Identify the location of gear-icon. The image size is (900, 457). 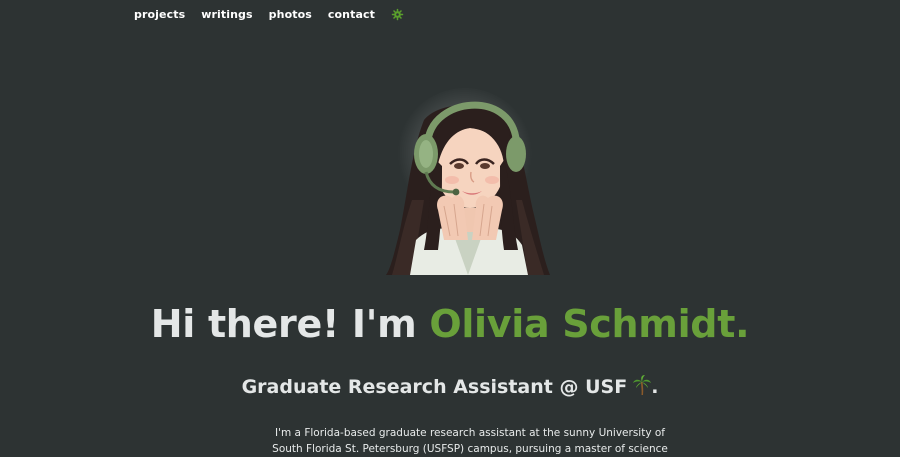
(397, 14).